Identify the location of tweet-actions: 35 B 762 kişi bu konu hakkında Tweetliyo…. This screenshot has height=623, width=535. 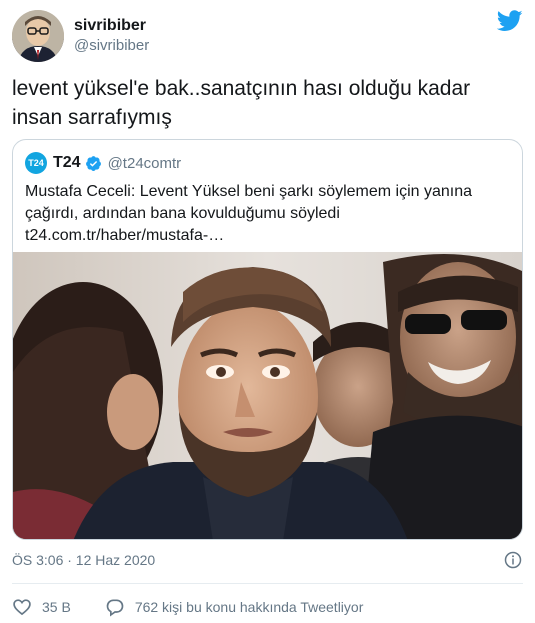
(187, 607).